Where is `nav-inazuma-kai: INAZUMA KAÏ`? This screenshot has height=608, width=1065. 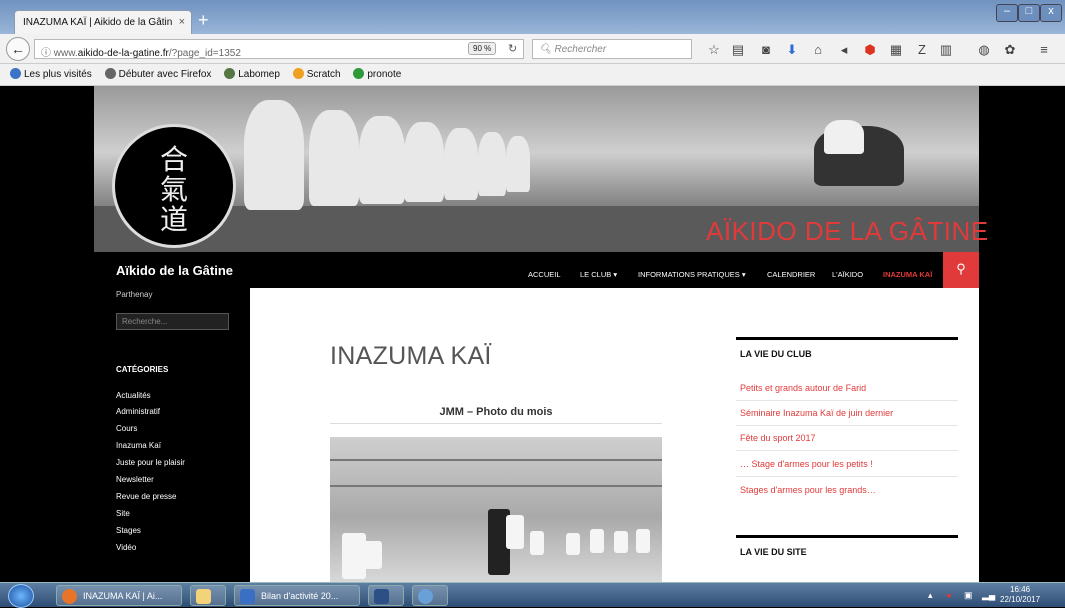
nav-inazuma-kai: INAZUMA KAÏ is located at coordinates (907, 274).